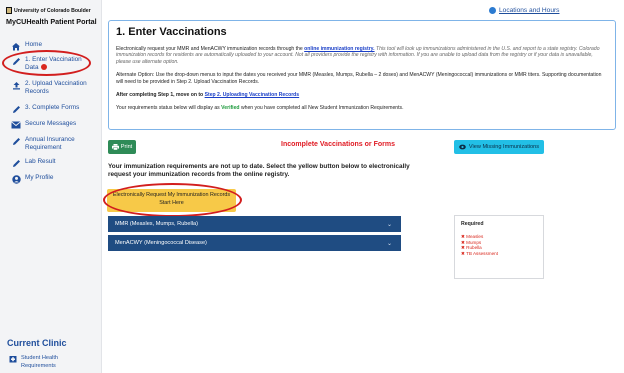 This screenshot has height=373, width=624. What do you see at coordinates (16, 179) in the screenshot?
I see `user-icon` at bounding box center [16, 179].